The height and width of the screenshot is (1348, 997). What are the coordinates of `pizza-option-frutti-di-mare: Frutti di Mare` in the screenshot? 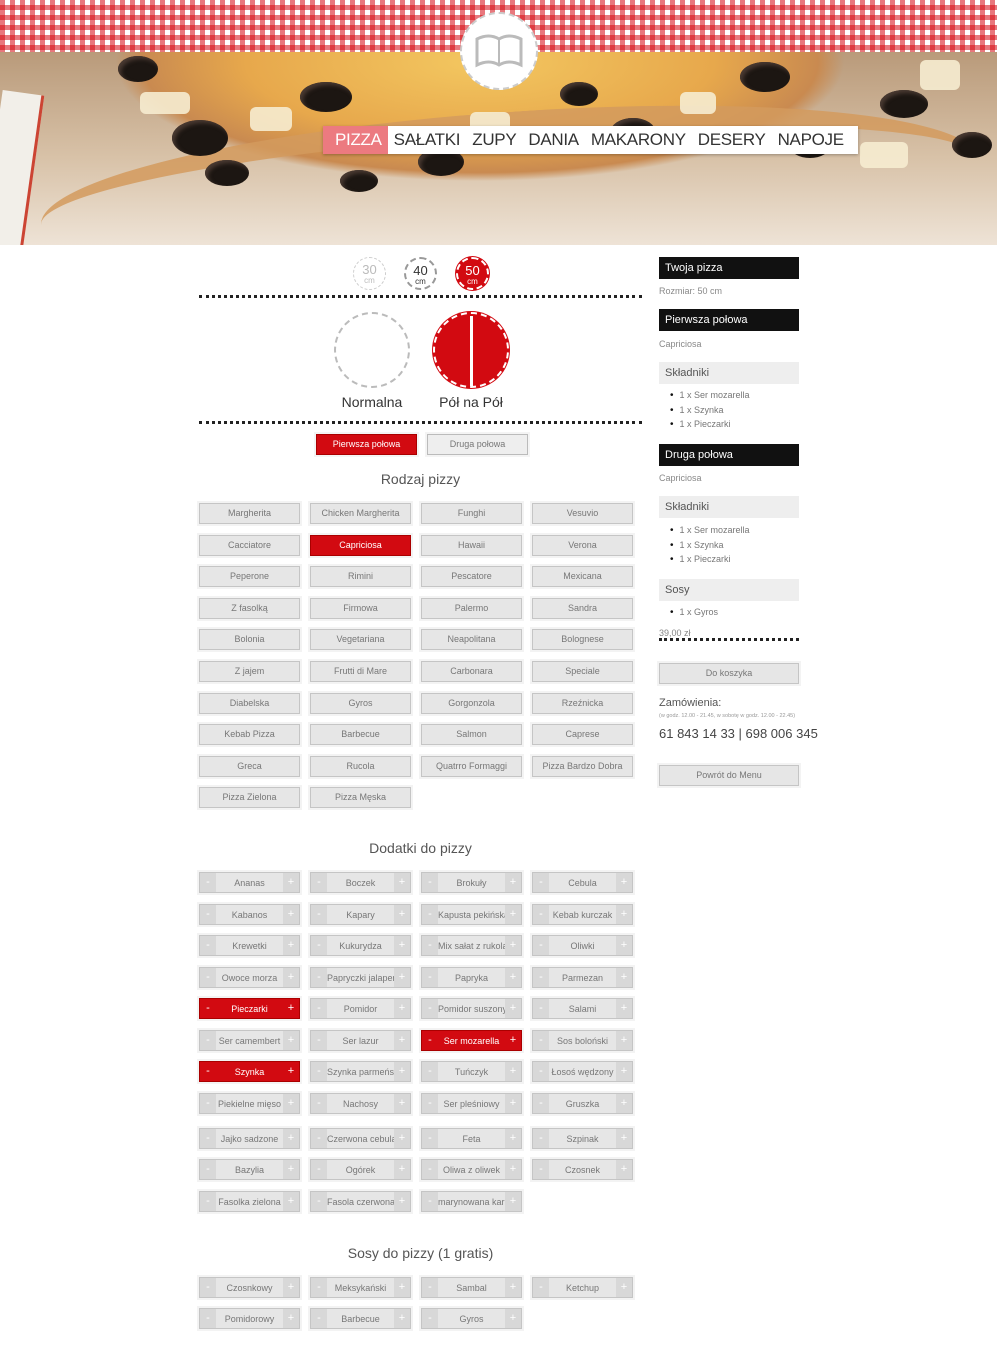 It's located at (360, 671).